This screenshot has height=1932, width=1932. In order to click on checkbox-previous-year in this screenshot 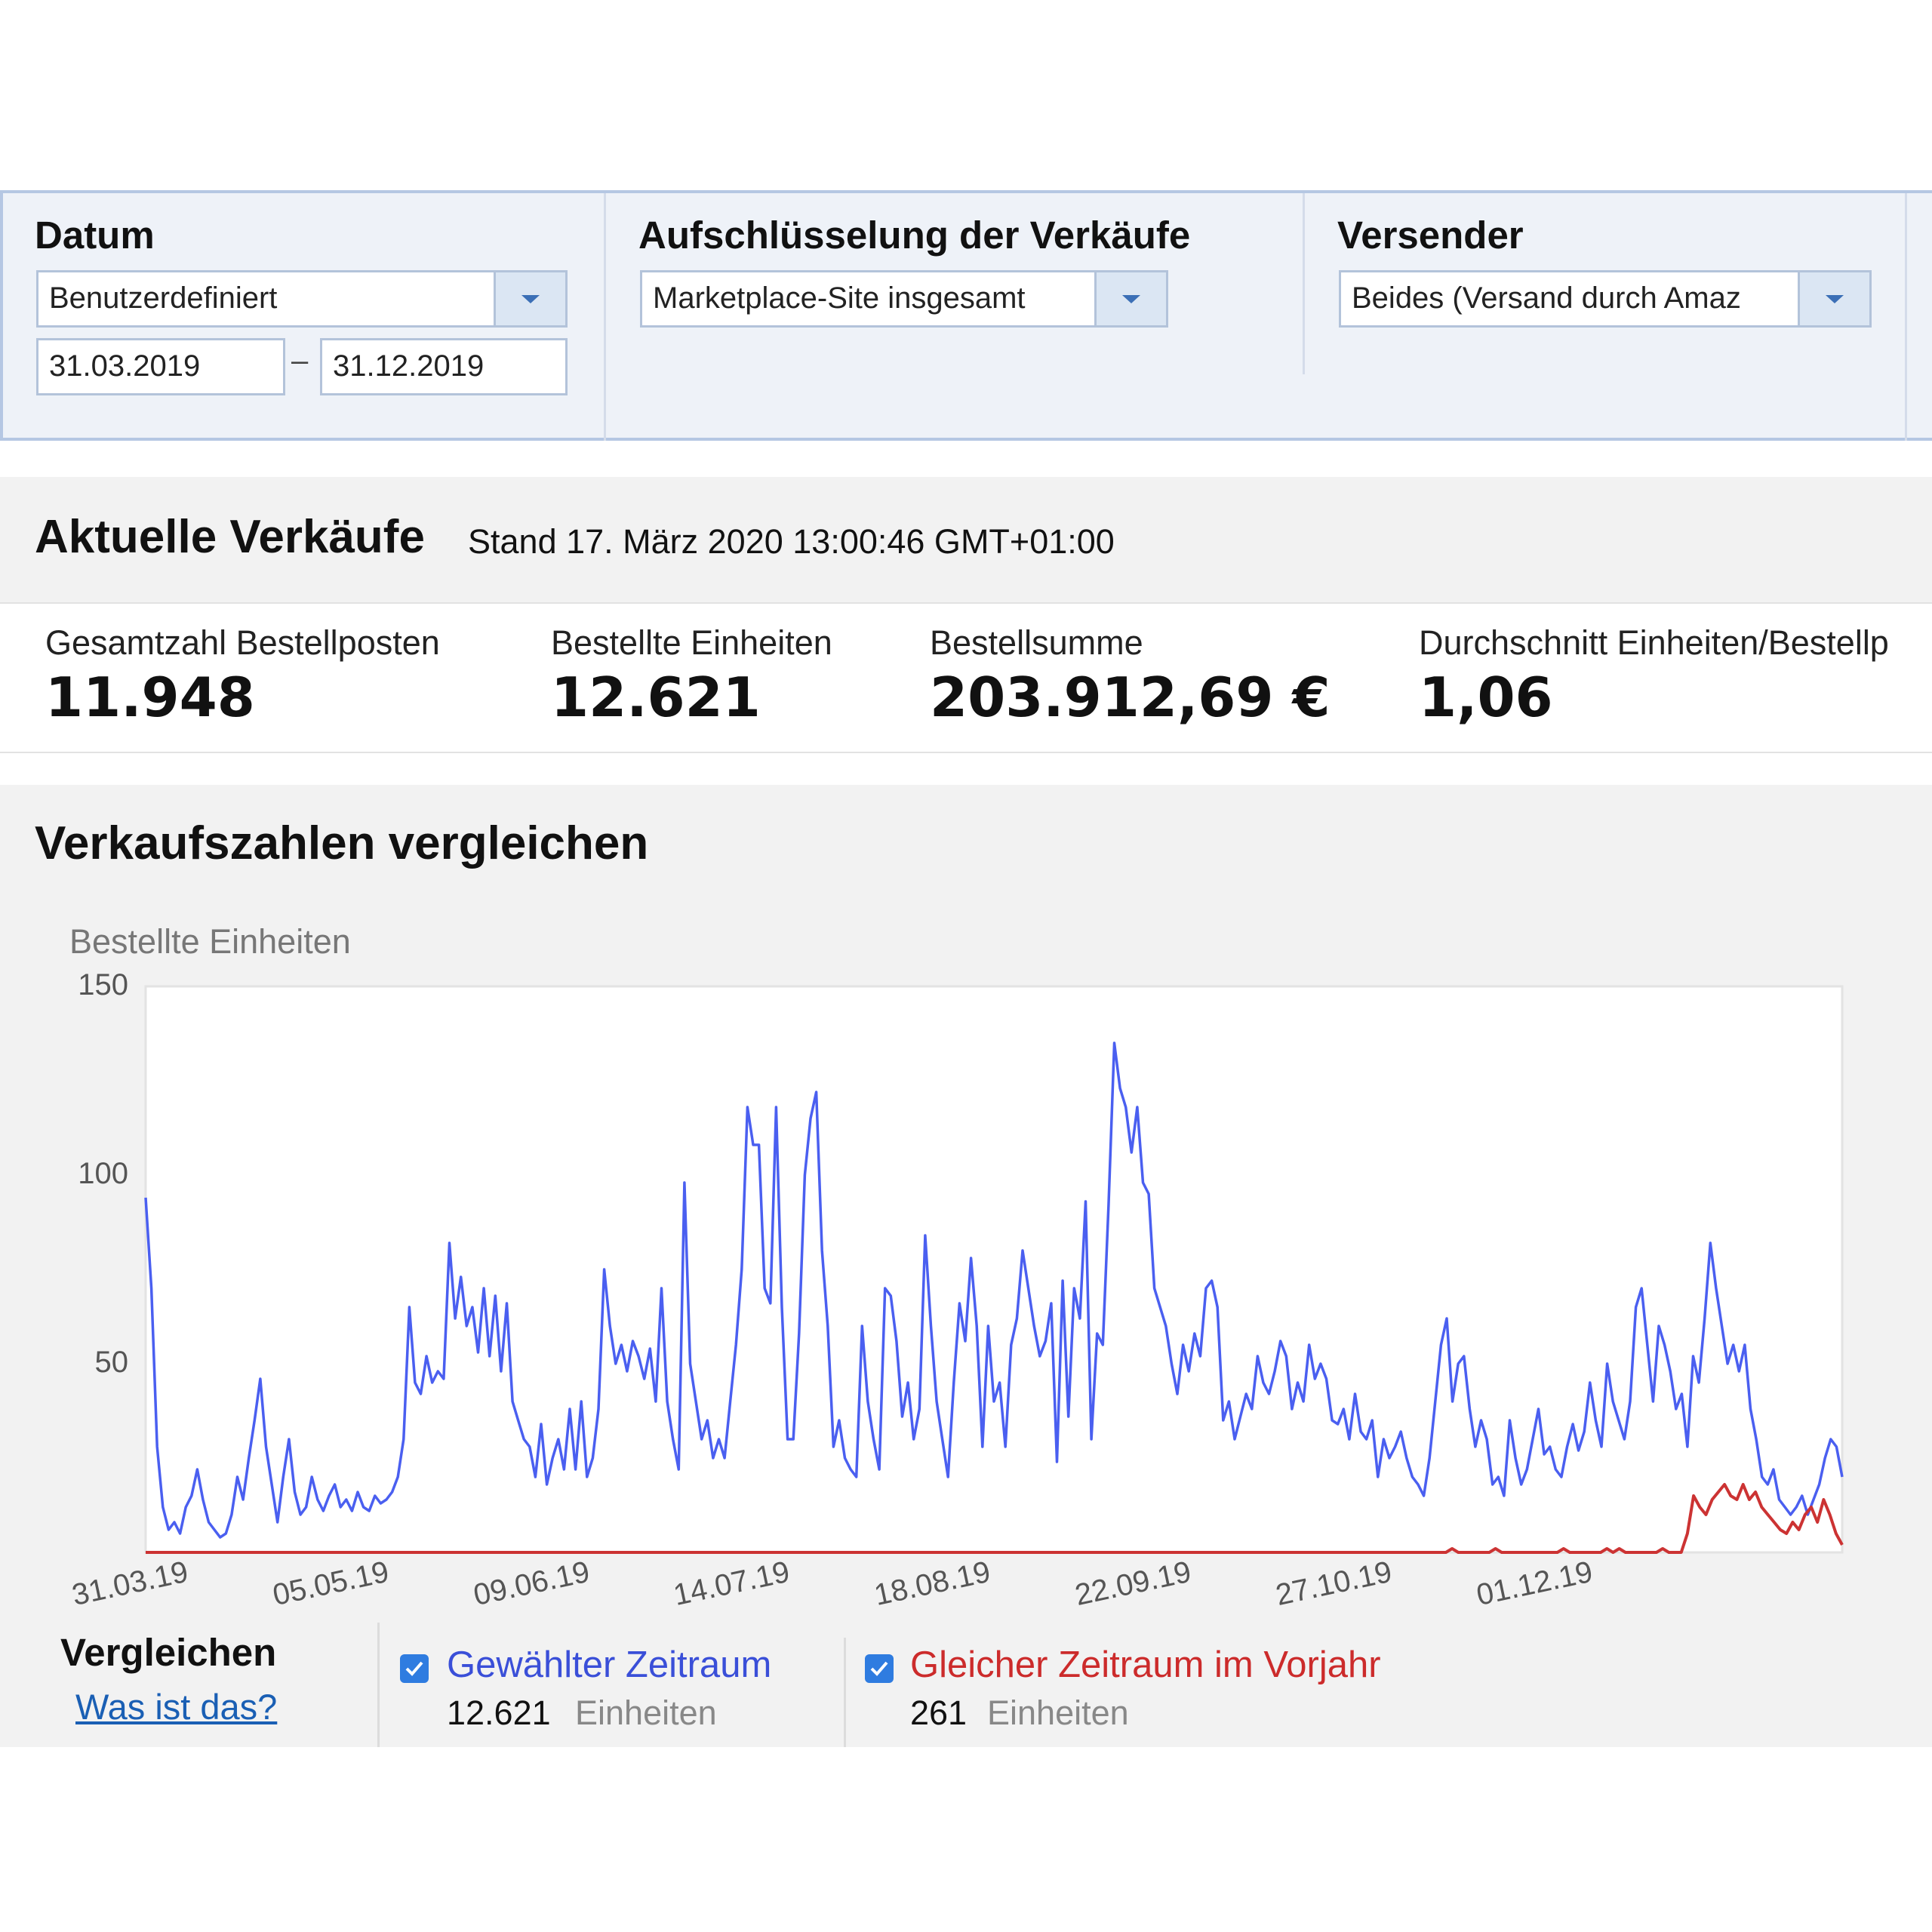, I will do `click(879, 1668)`.